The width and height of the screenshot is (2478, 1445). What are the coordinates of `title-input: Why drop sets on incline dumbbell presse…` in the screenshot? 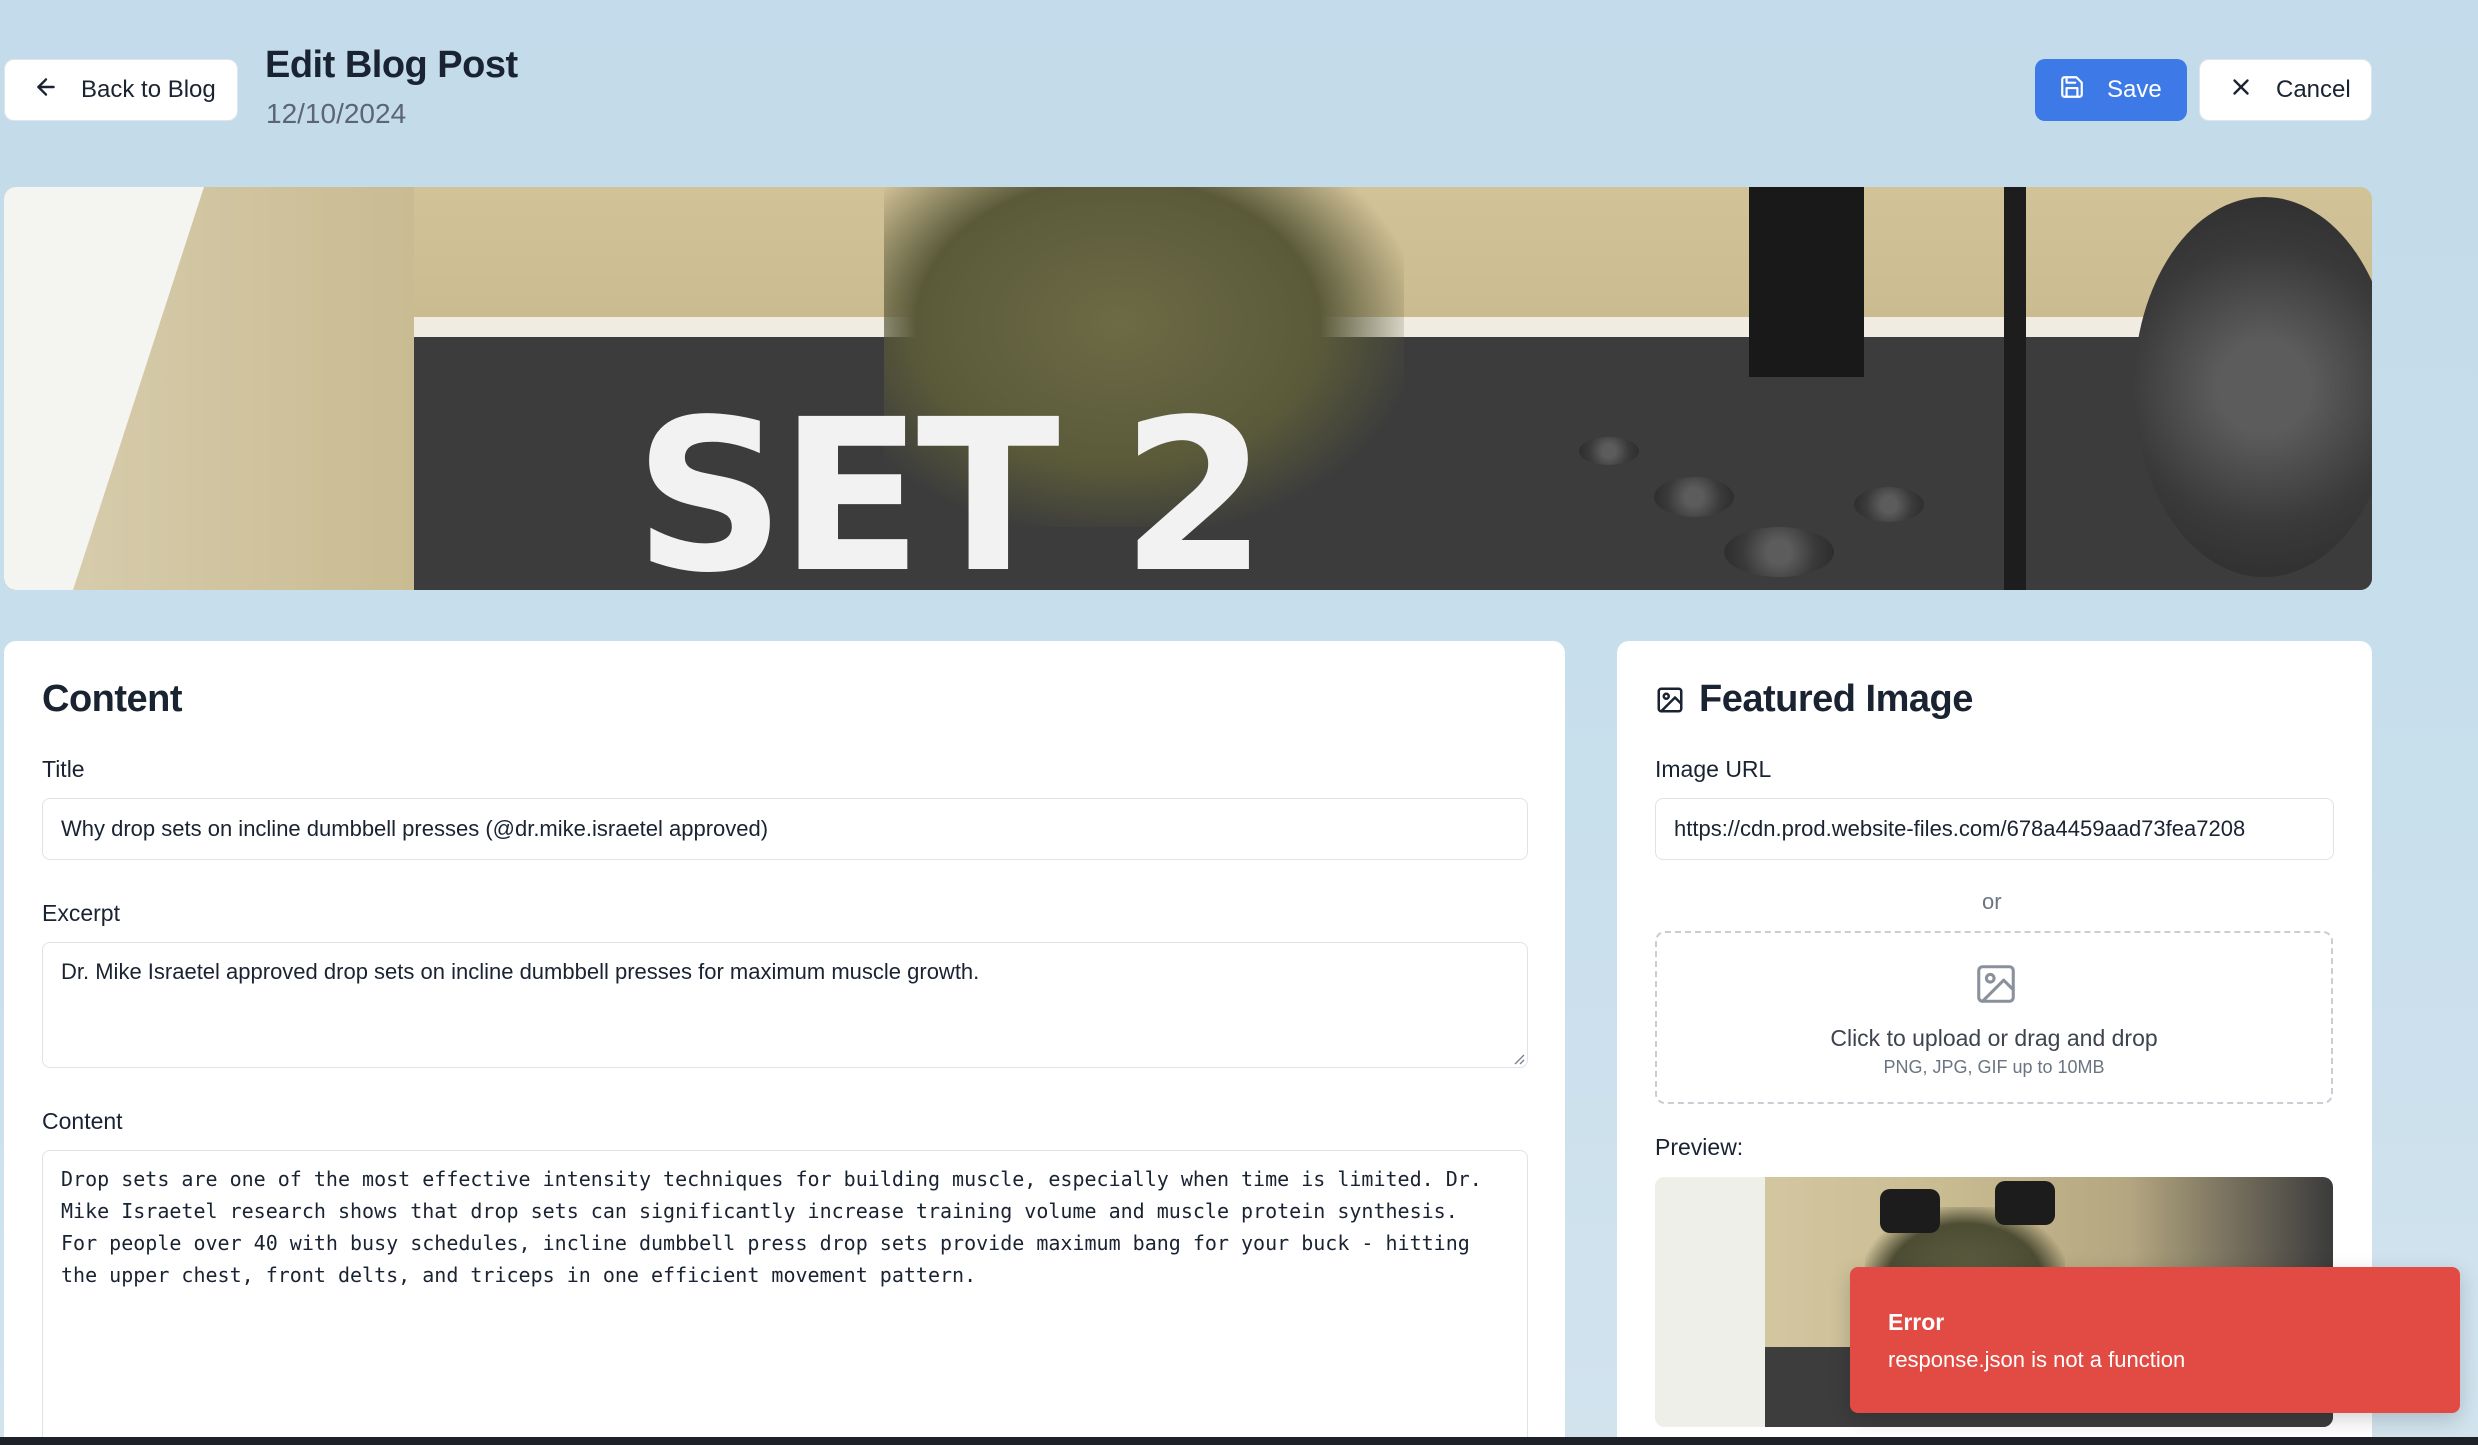 It's located at (785, 829).